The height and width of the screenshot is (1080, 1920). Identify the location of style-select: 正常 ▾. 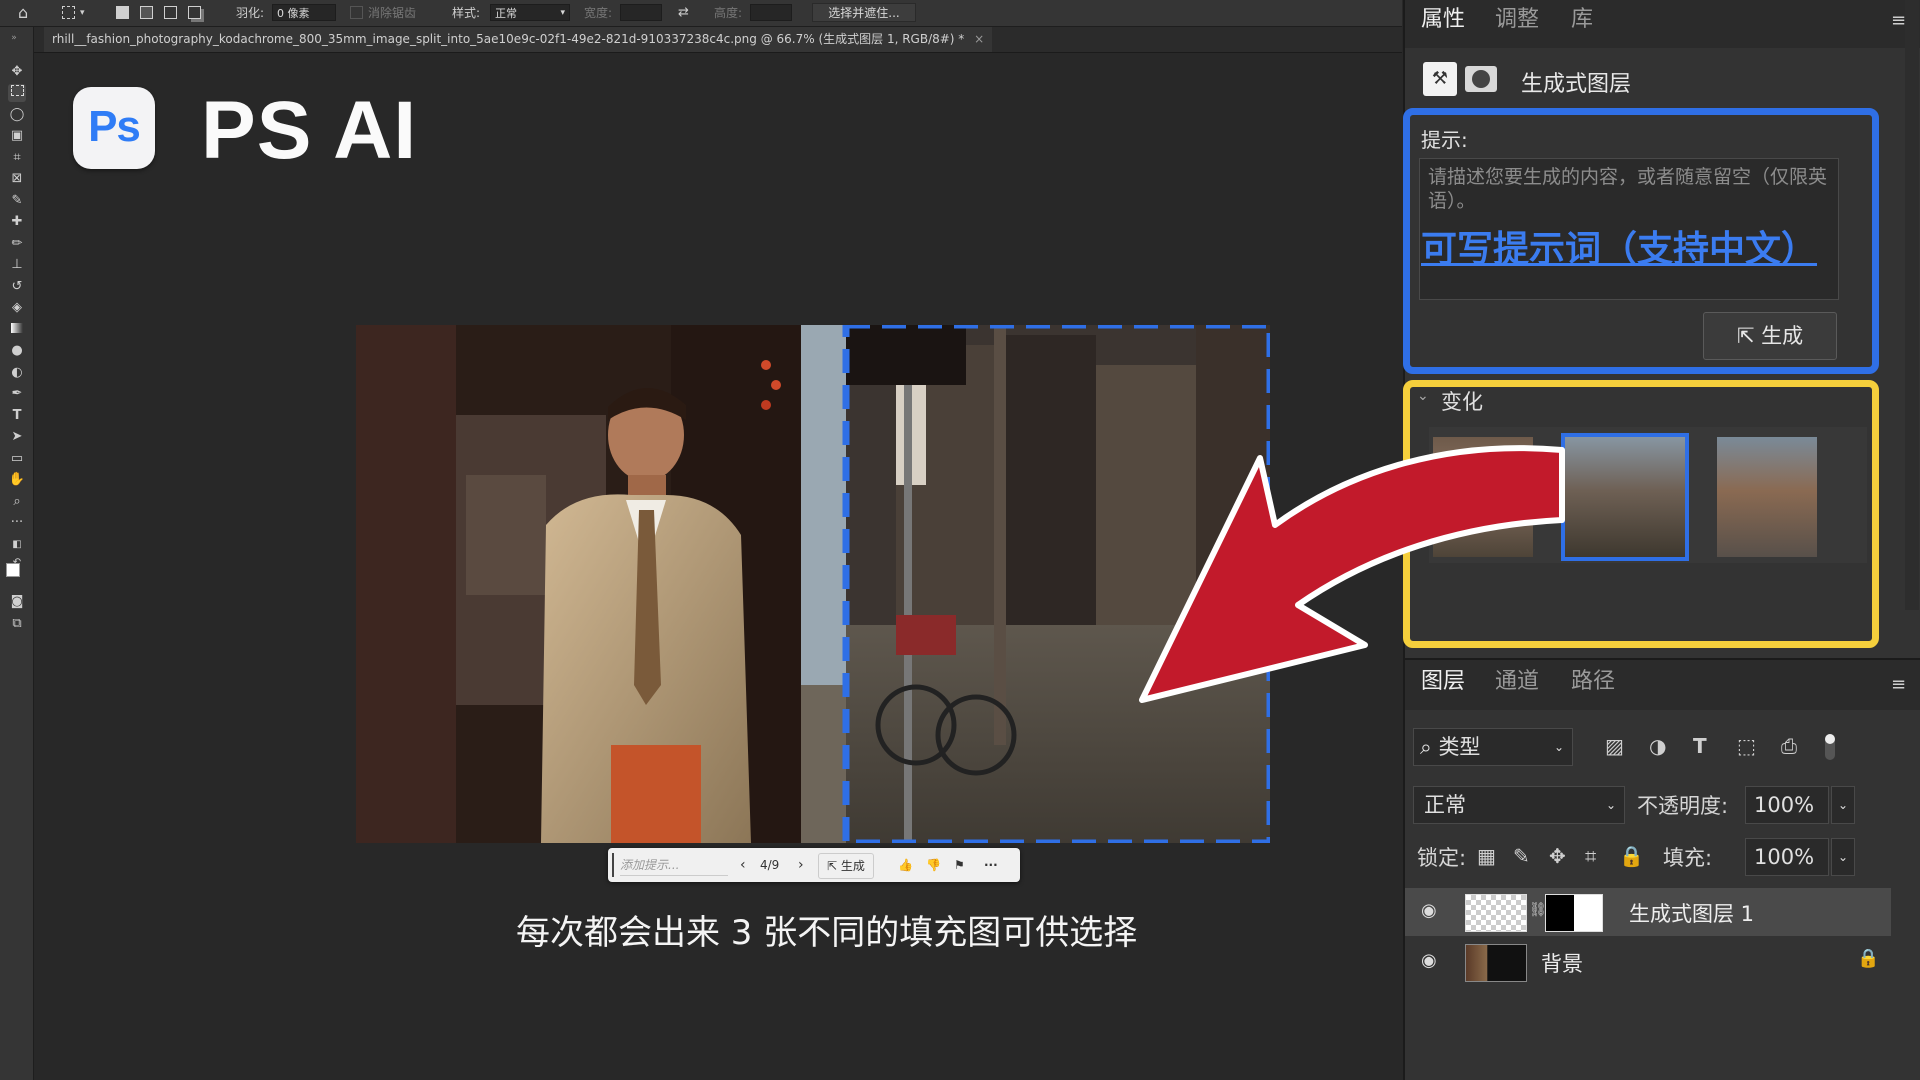
(530, 12).